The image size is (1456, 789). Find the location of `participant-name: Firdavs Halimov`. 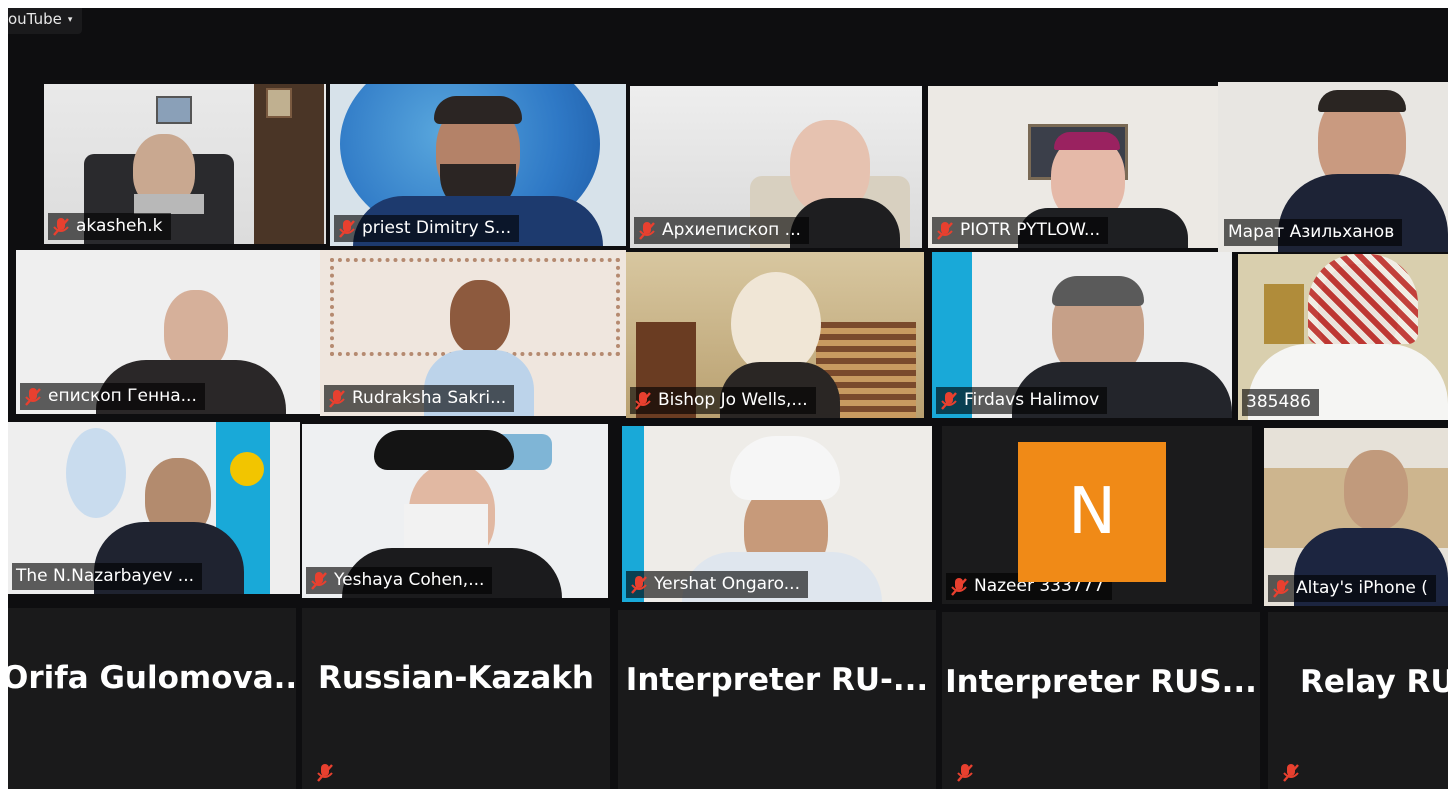

participant-name: Firdavs Halimov is located at coordinates (1032, 400).